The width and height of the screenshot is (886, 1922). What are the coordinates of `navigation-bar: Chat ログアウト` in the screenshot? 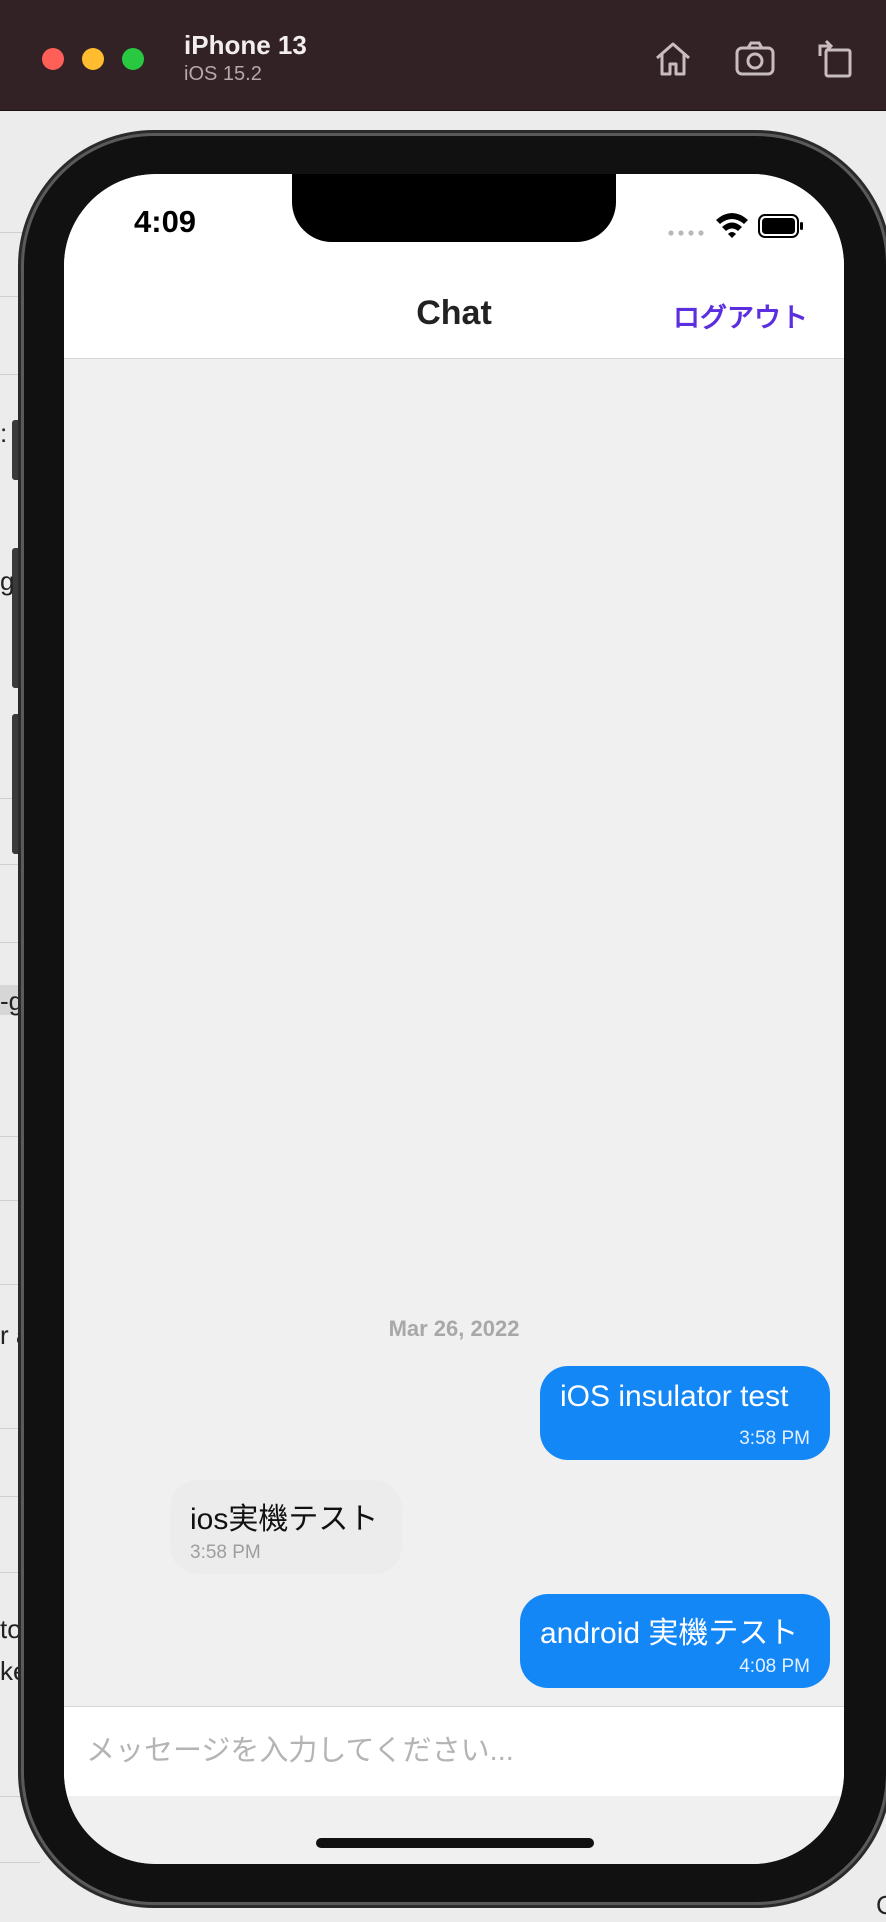 It's located at (454, 320).